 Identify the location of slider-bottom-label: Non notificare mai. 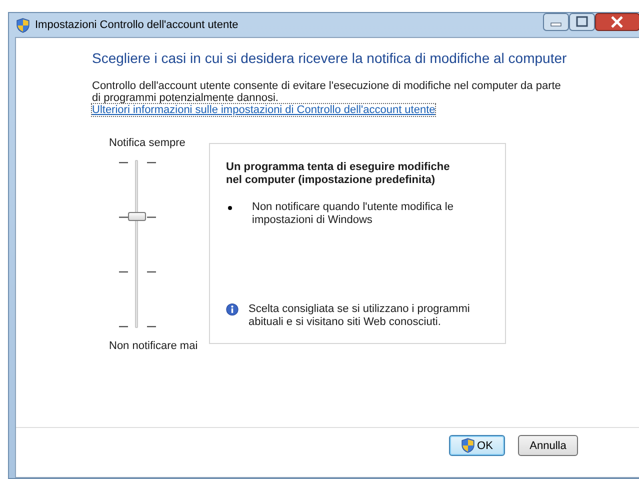
(154, 346).